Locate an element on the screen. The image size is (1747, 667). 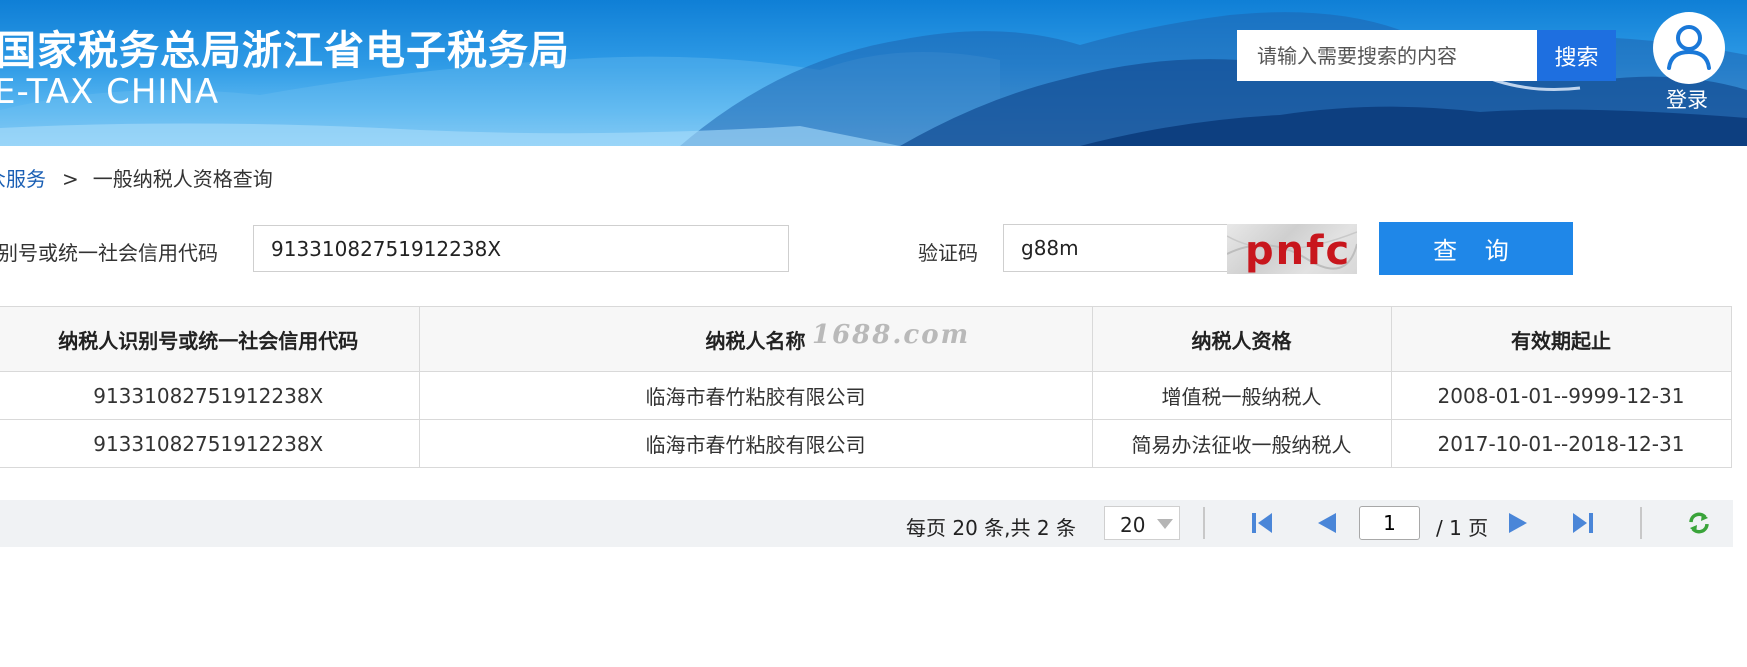
cell-validity: 2008-01-01--9999-12-31 is located at coordinates (1561, 395).